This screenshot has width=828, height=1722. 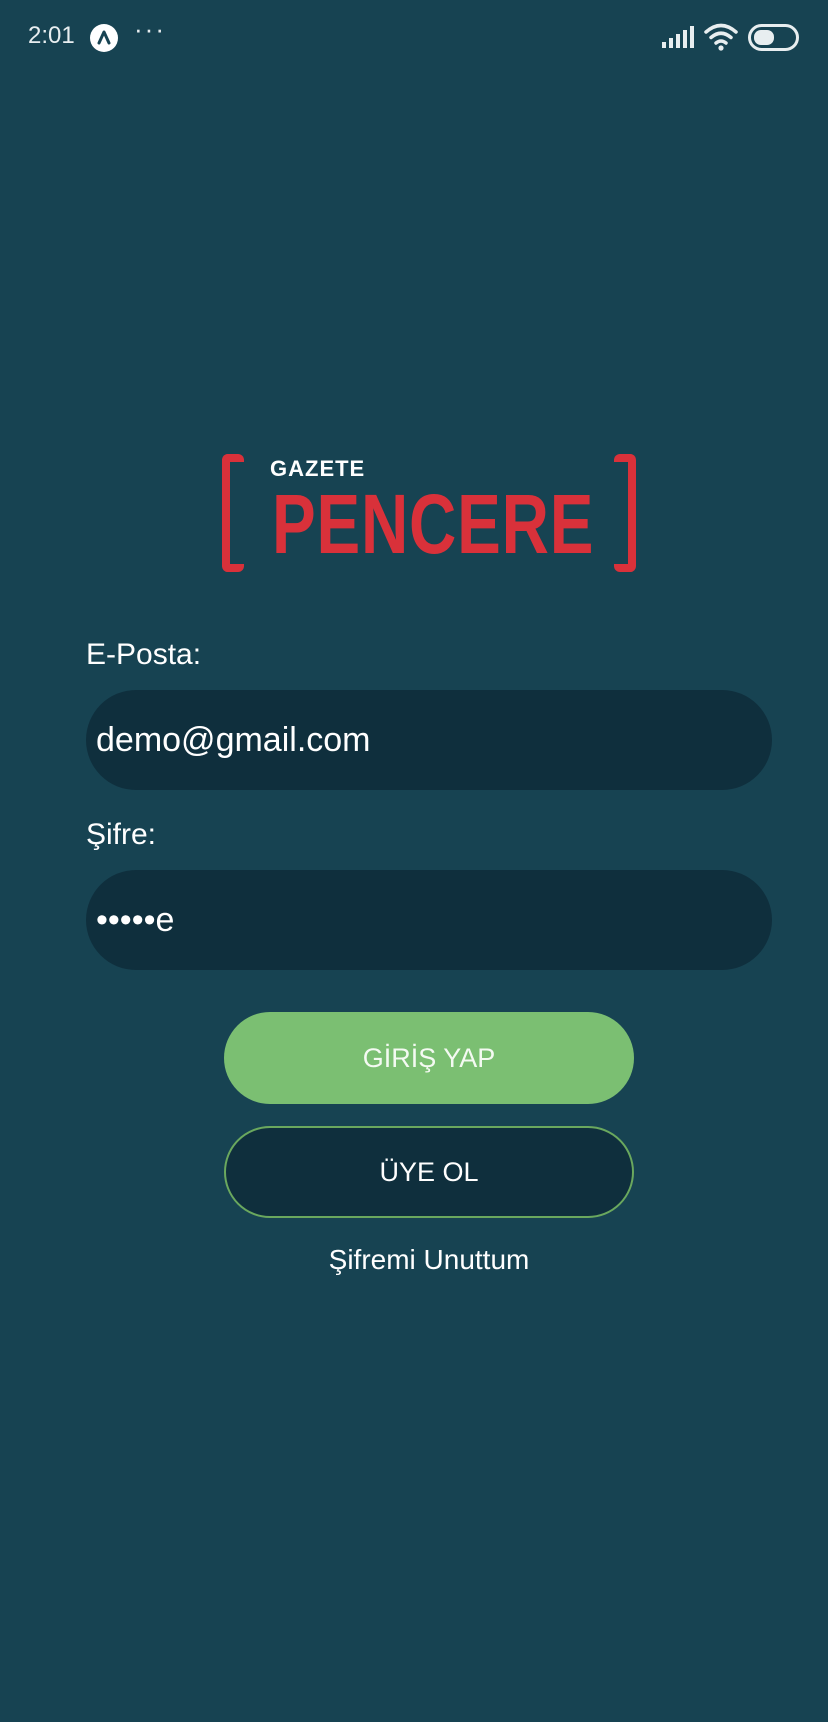 What do you see at coordinates (429, 740) in the screenshot?
I see `email-field: demo@gmail.com` at bounding box center [429, 740].